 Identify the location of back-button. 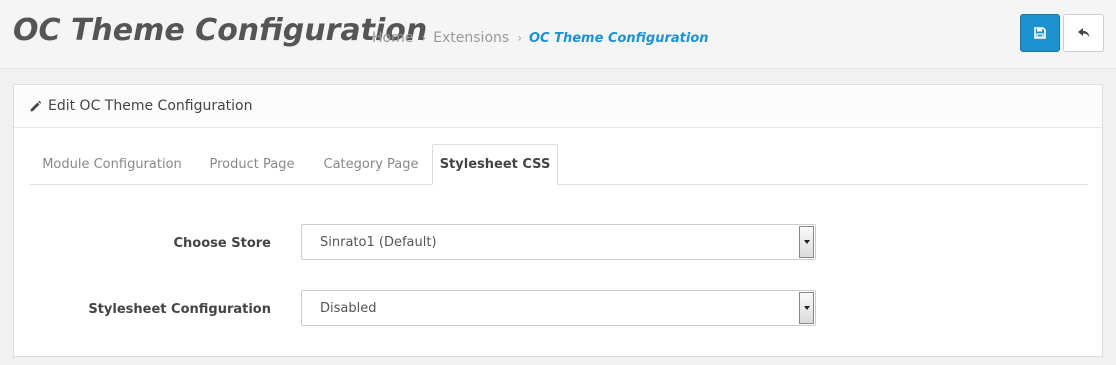
(1083, 33).